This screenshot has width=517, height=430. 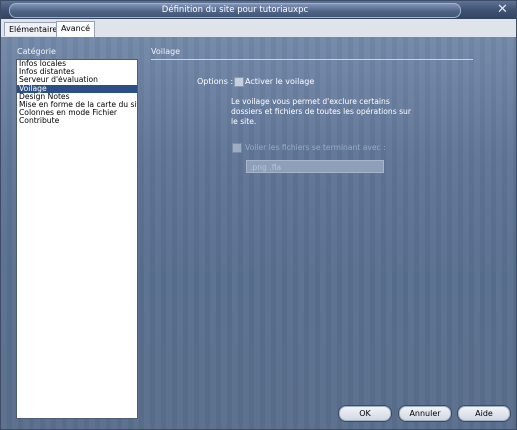 I want to click on section-divider, so click(x=312, y=59).